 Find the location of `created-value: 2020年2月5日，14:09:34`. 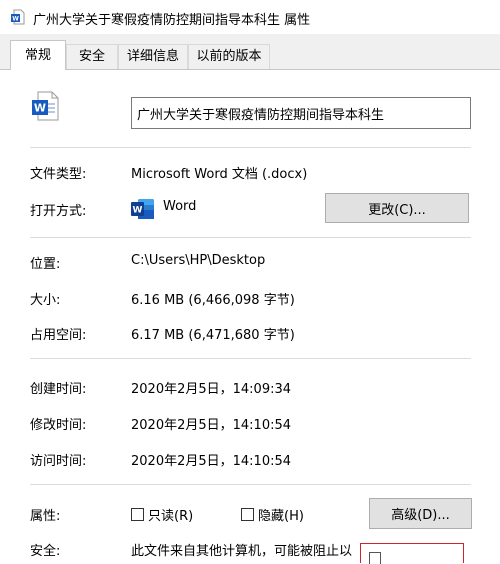

created-value: 2020年2月5日，14:09:34 is located at coordinates (211, 389).